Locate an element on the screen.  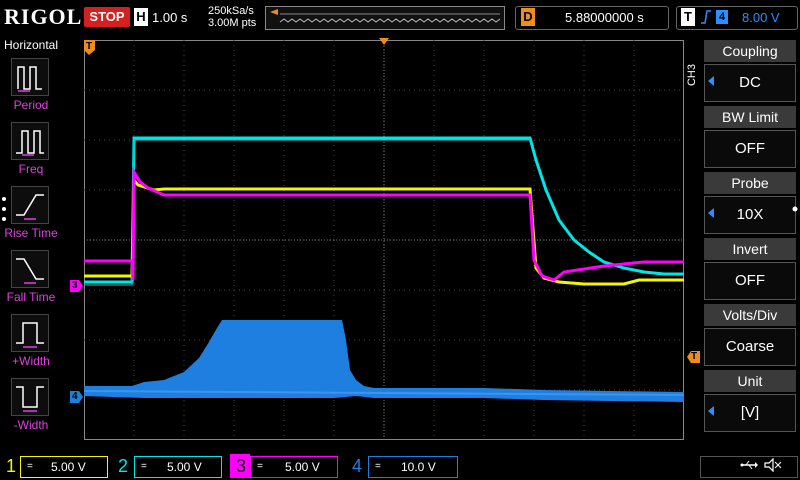
fall-time-button is located at coordinates (30, 269).